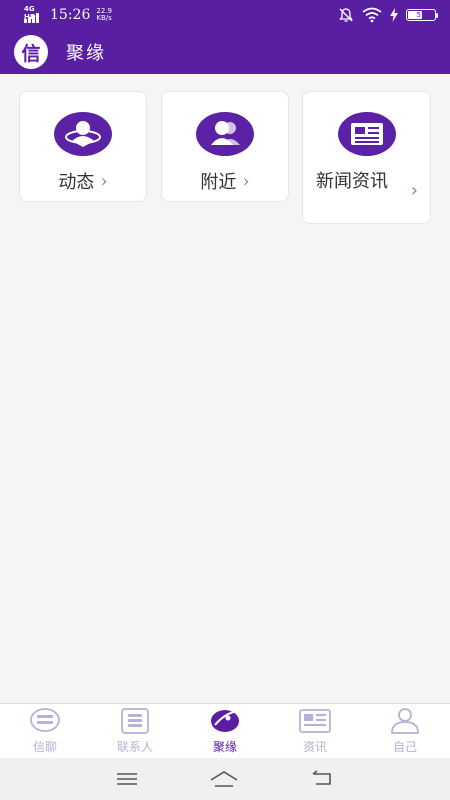  Describe the element at coordinates (134, 747) in the screenshot. I see `tab-contacts-label: 联系人` at that location.